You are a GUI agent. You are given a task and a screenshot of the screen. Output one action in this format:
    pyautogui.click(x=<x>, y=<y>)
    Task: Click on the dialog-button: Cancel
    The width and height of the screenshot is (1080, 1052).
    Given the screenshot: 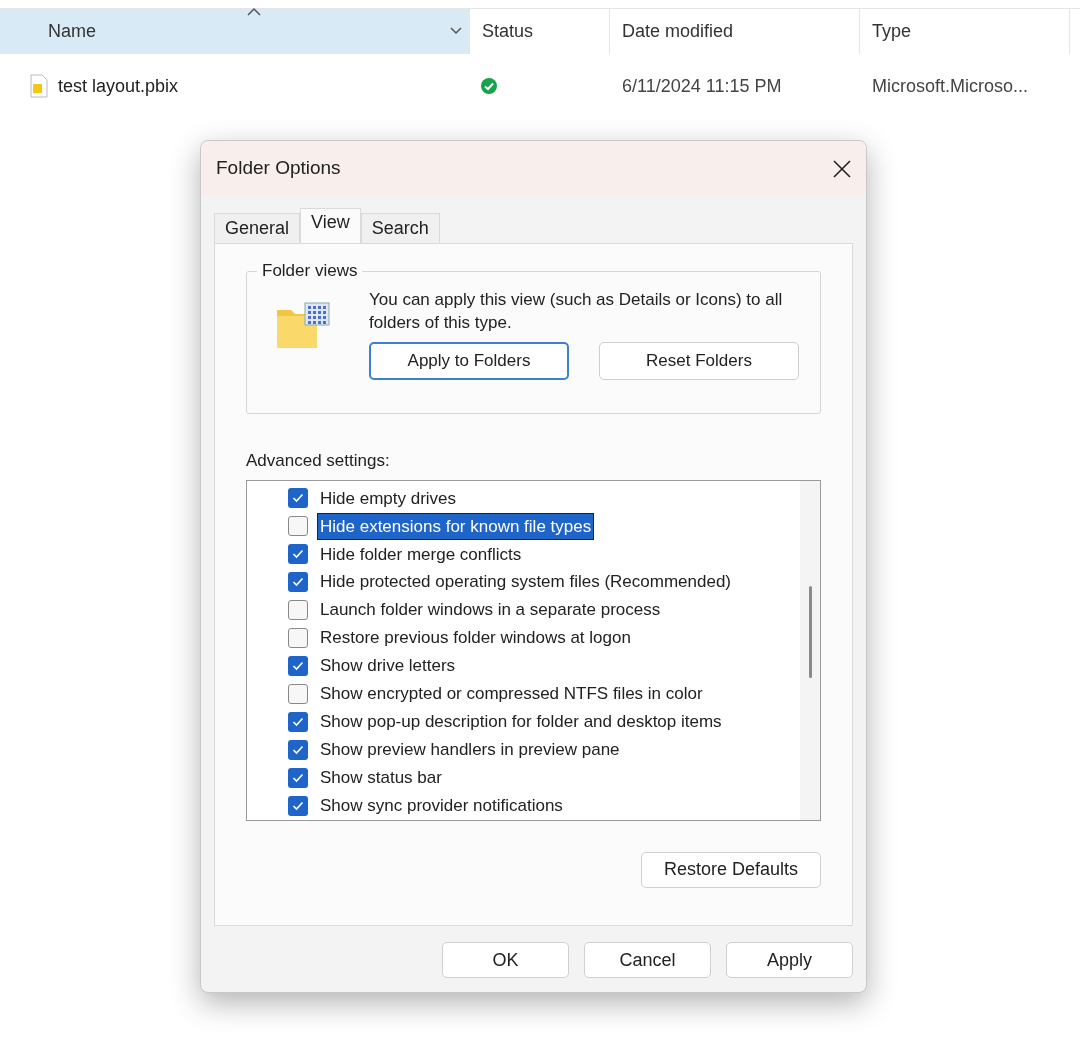 What is the action you would take?
    pyautogui.click(x=647, y=960)
    